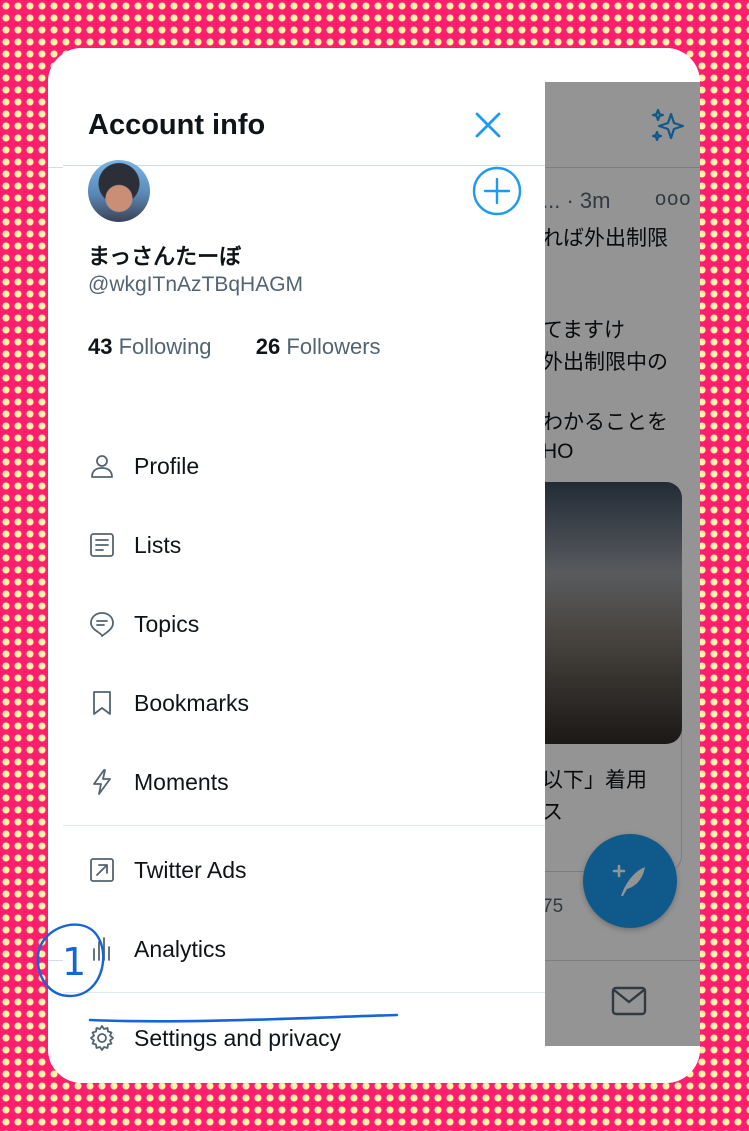 Image resolution: width=749 pixels, height=1131 pixels. What do you see at coordinates (102, 703) in the screenshot?
I see `bookmark-icon` at bounding box center [102, 703].